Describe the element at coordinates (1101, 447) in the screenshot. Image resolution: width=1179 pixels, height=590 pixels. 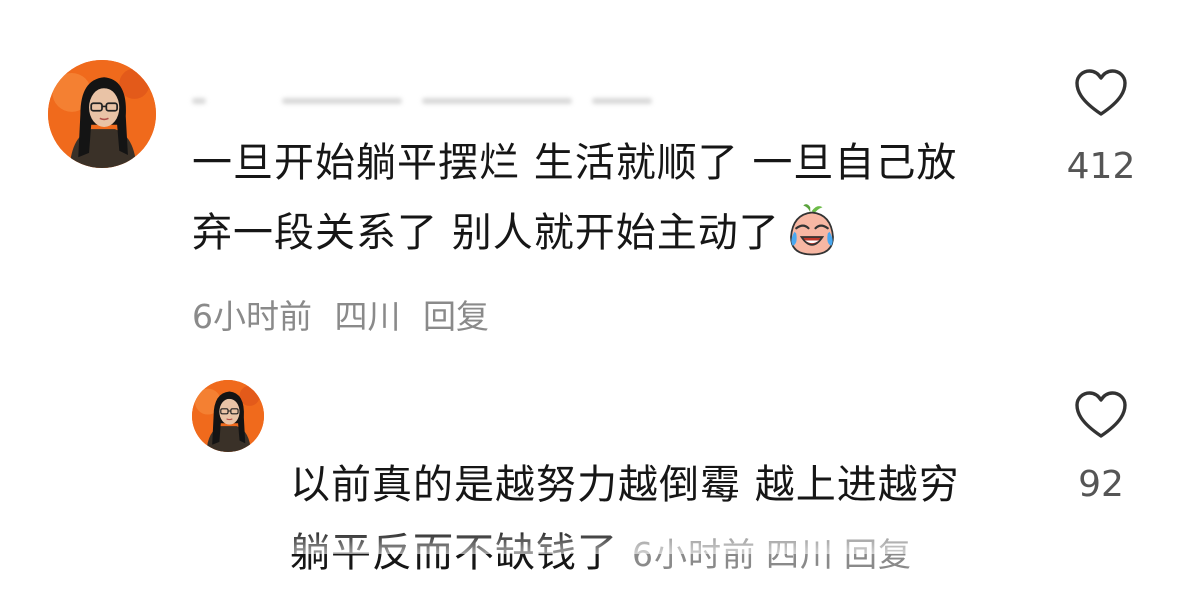
I see `reply-like-button: 92` at that location.